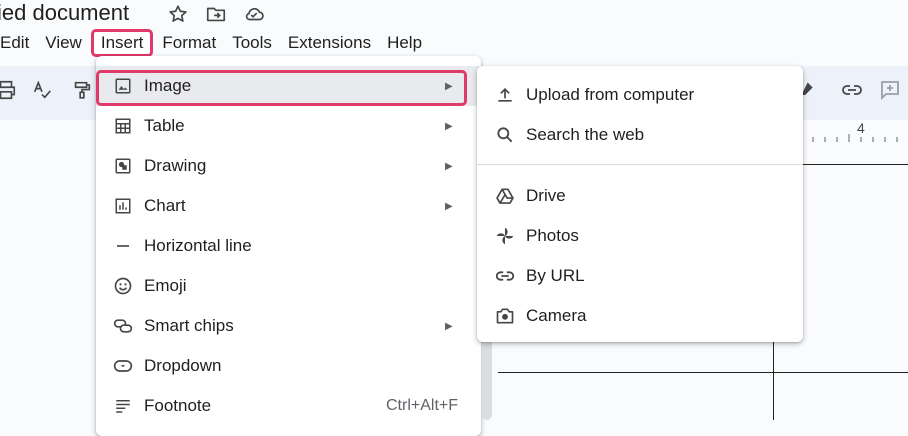 The image size is (908, 436). I want to click on menu-item-horizontal-line: Horizontal line, so click(288, 246).